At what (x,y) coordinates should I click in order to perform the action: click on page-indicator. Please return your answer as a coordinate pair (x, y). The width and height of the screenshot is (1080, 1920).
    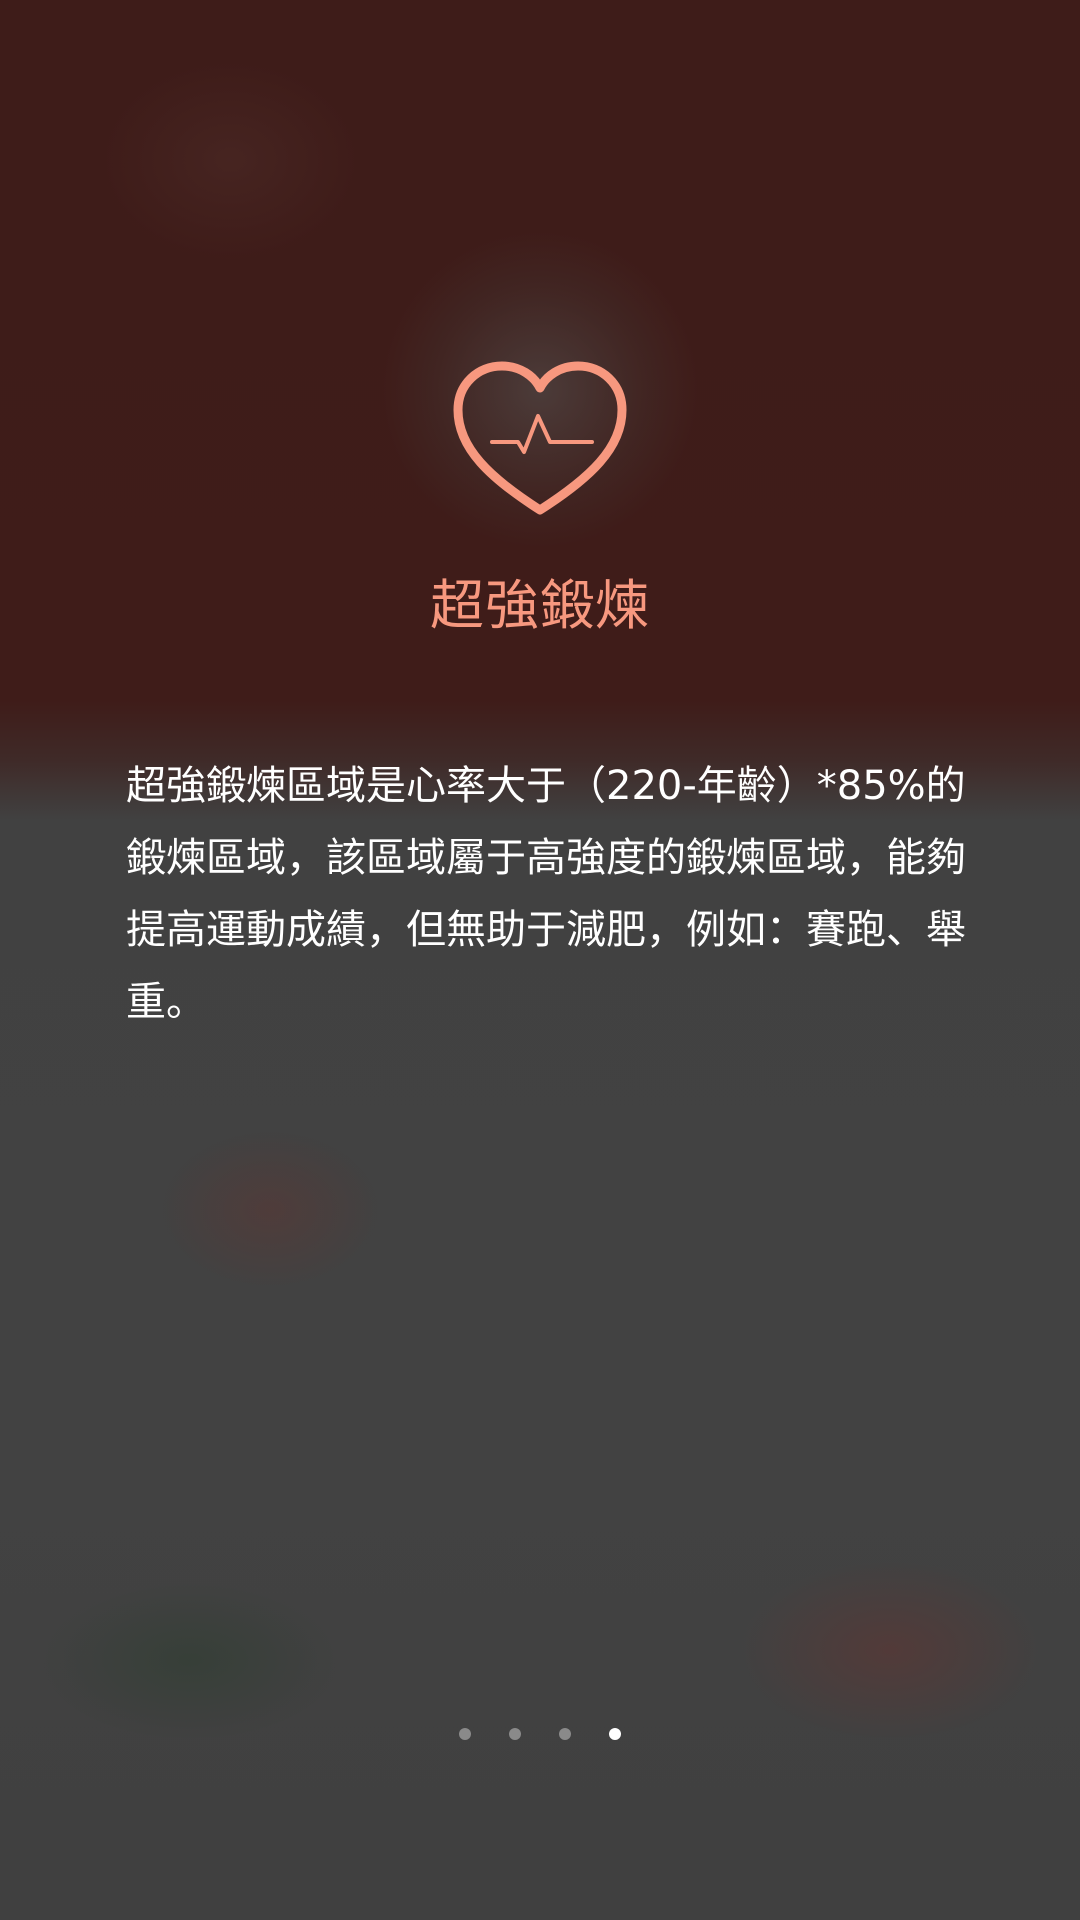
    Looking at the image, I should click on (540, 1734).